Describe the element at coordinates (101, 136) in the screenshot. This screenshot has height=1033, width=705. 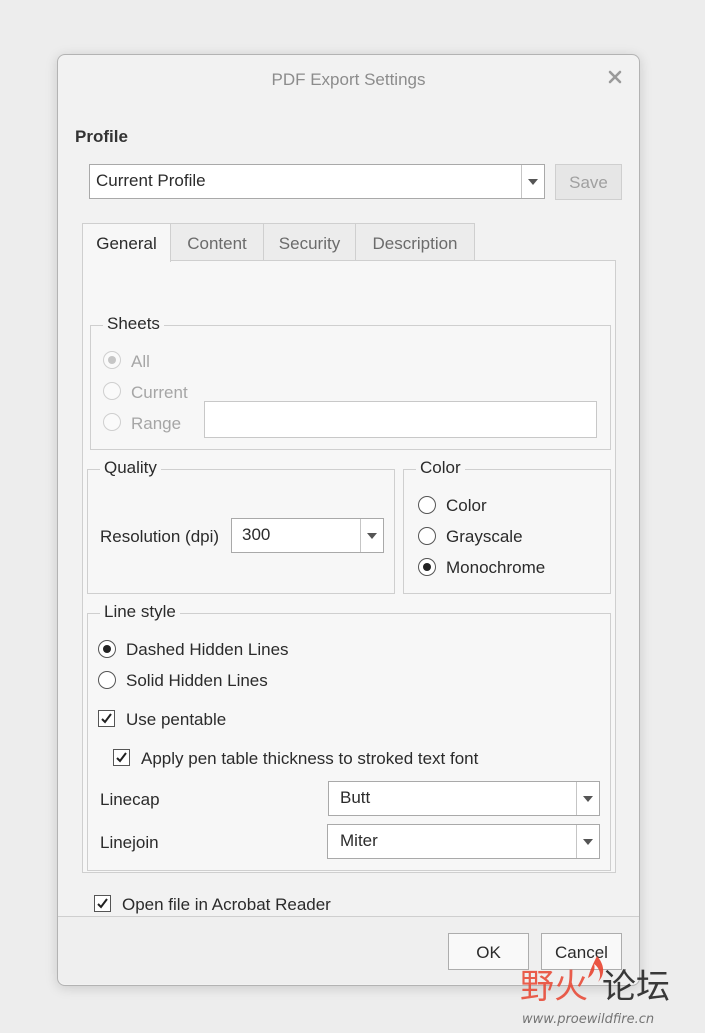
I see `profile-label: Profile` at that location.